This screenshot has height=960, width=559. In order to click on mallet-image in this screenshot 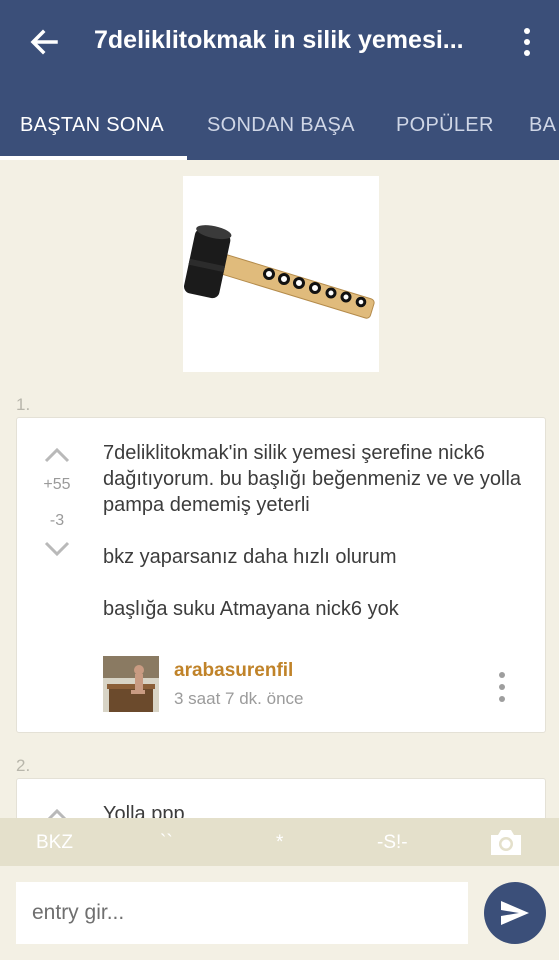, I will do `click(279, 272)`.